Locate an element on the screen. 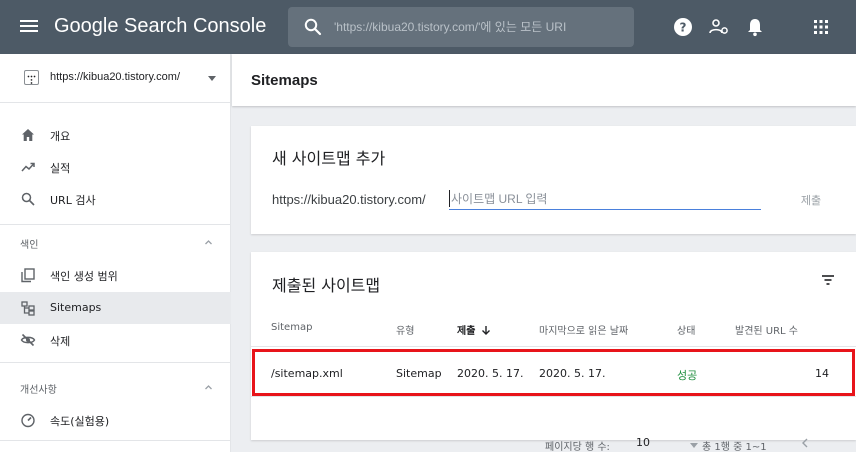  sidebar-item-label: 실적 is located at coordinates (60, 168).